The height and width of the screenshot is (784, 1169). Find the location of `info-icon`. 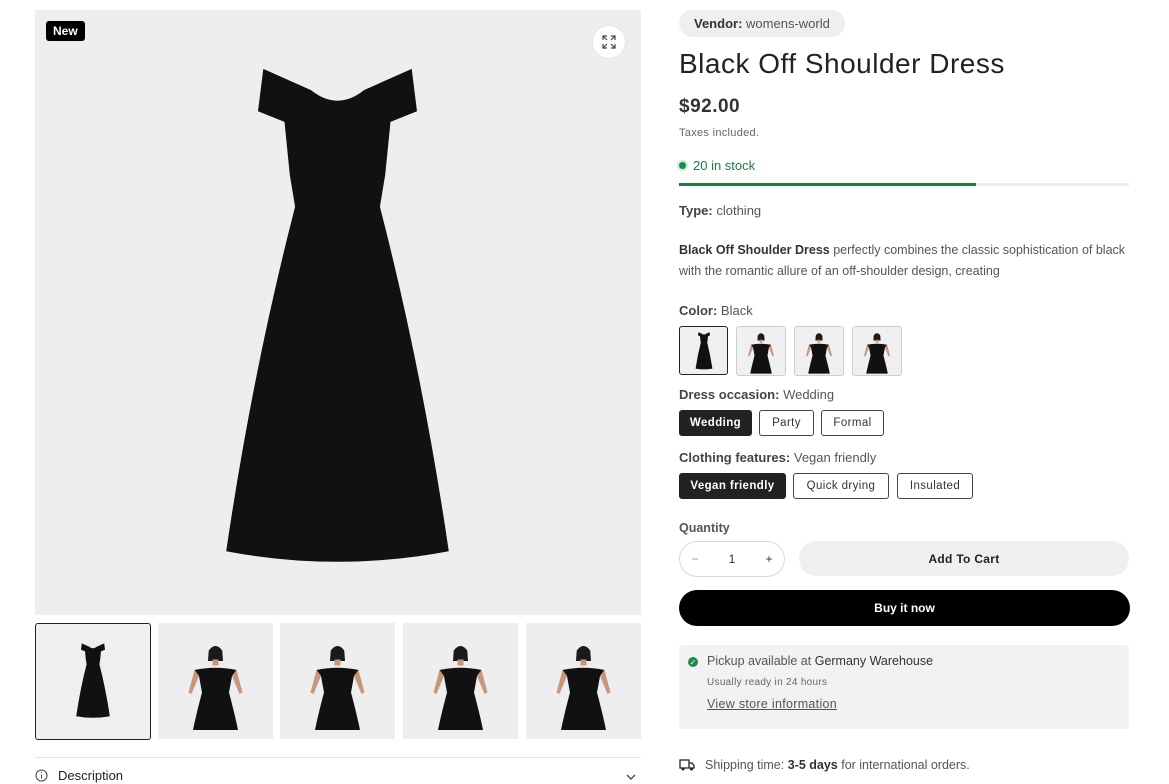

info-icon is located at coordinates (41, 775).